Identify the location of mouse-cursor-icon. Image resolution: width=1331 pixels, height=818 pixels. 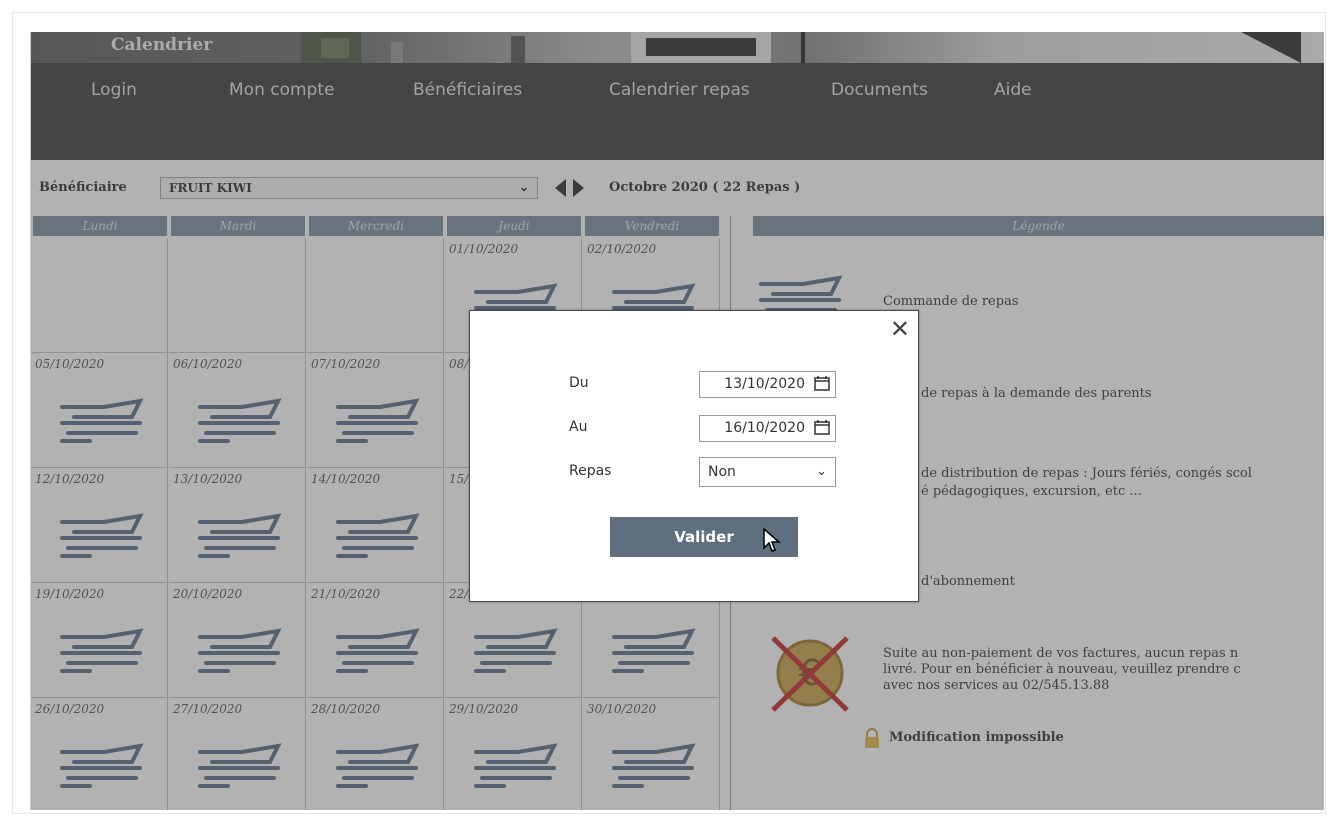
(772, 539).